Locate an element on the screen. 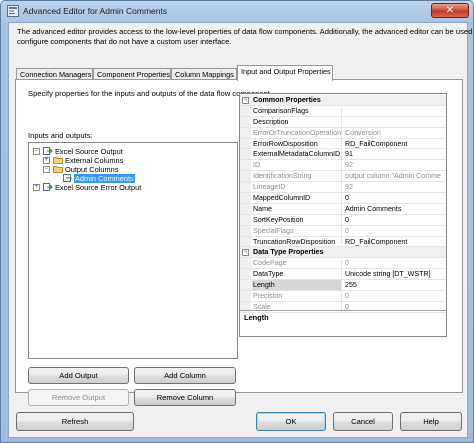 The image size is (474, 443). folder-open-icon is located at coordinates (58, 169).